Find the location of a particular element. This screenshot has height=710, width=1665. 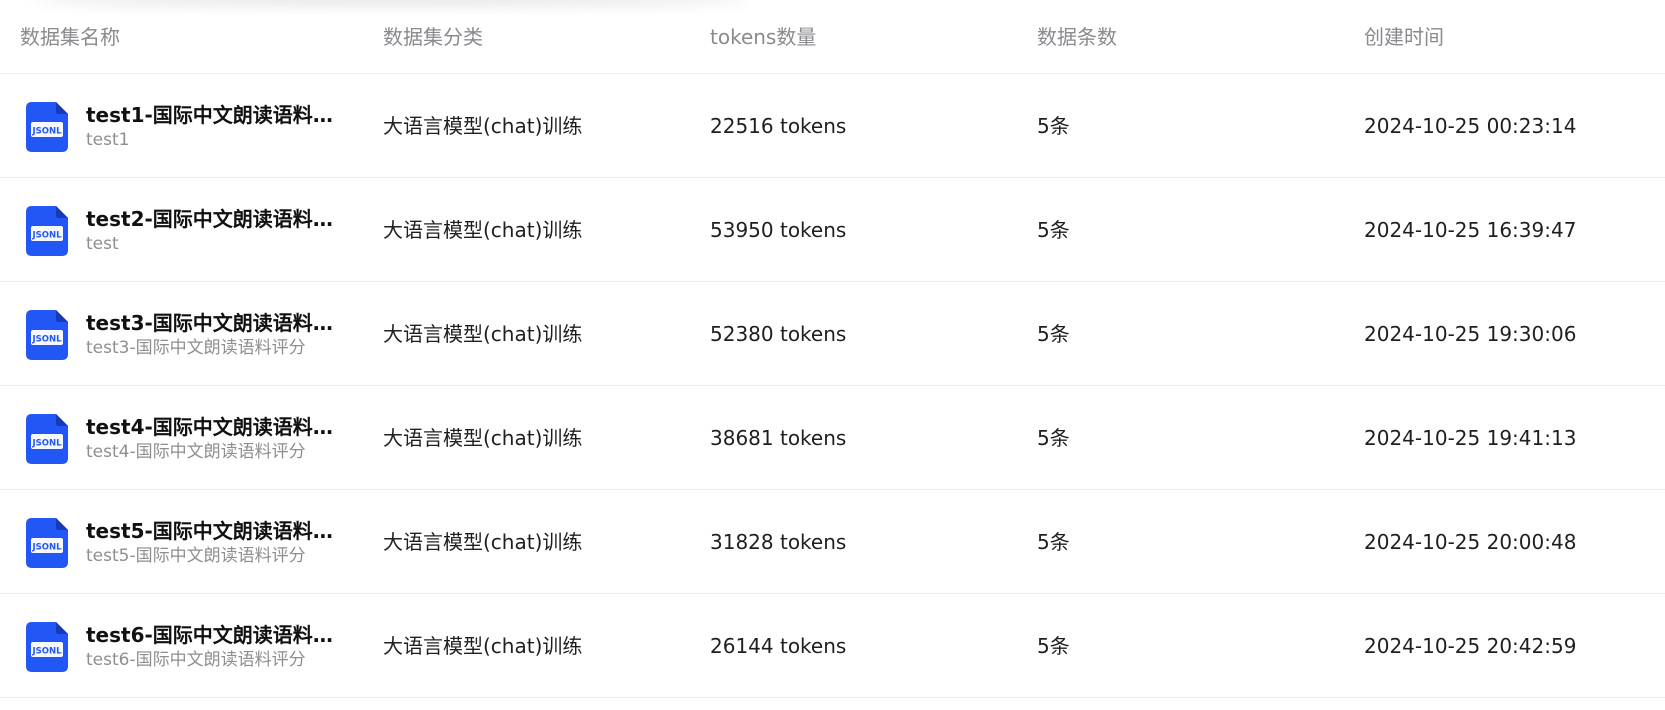

dataset-name-cell: test6-国际中文朗读语料评分 test6-国际中文朗读语料评分 is located at coordinates (211, 646).